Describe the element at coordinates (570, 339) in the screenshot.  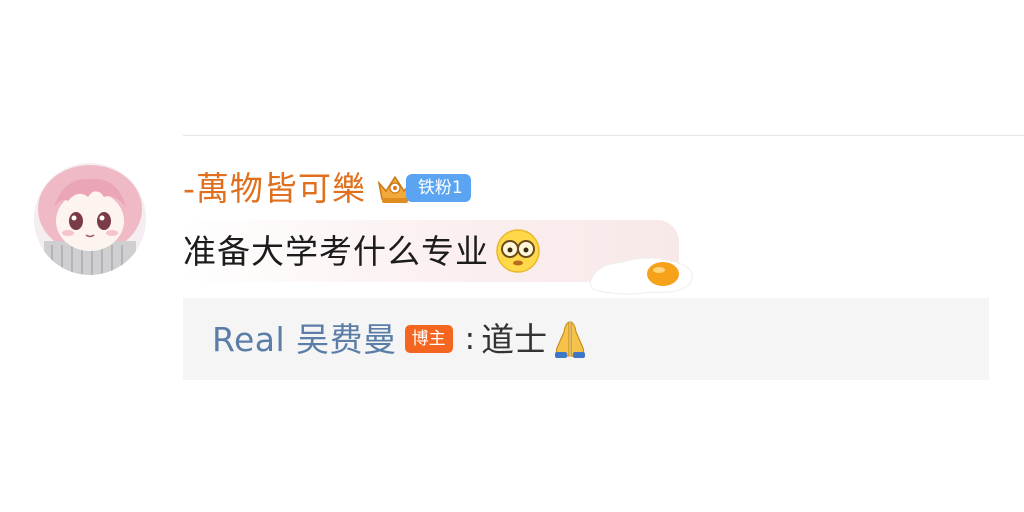
I see `pray-icon` at that location.